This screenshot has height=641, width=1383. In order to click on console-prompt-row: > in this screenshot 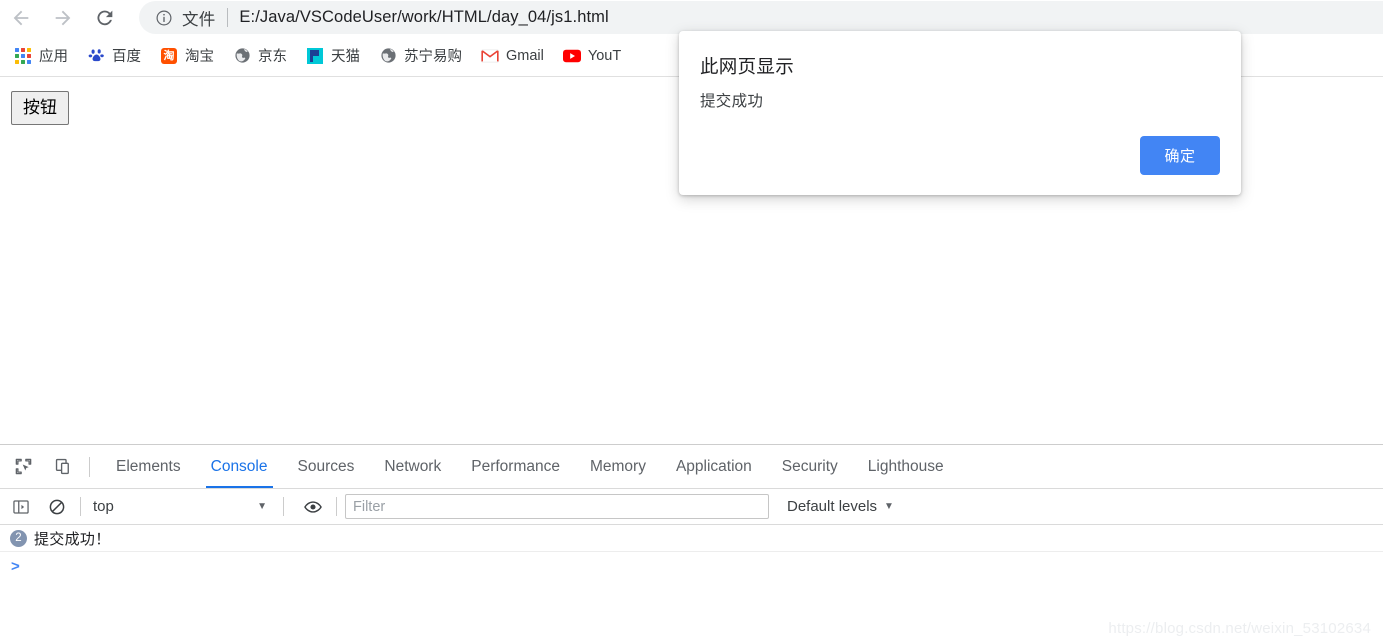, I will do `click(691, 566)`.